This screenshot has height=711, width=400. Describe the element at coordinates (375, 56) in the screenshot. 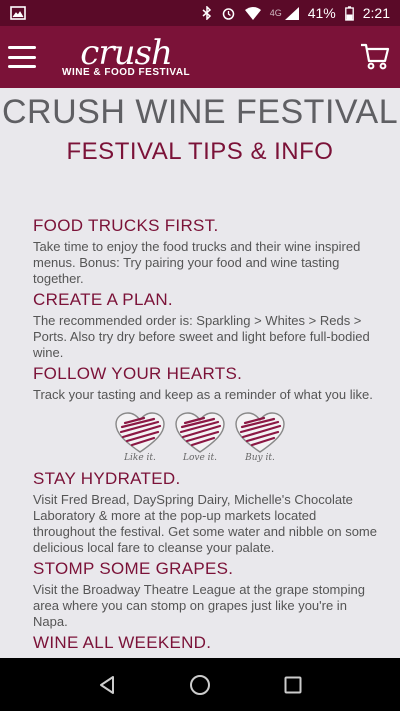

I see `cart-icon` at that location.